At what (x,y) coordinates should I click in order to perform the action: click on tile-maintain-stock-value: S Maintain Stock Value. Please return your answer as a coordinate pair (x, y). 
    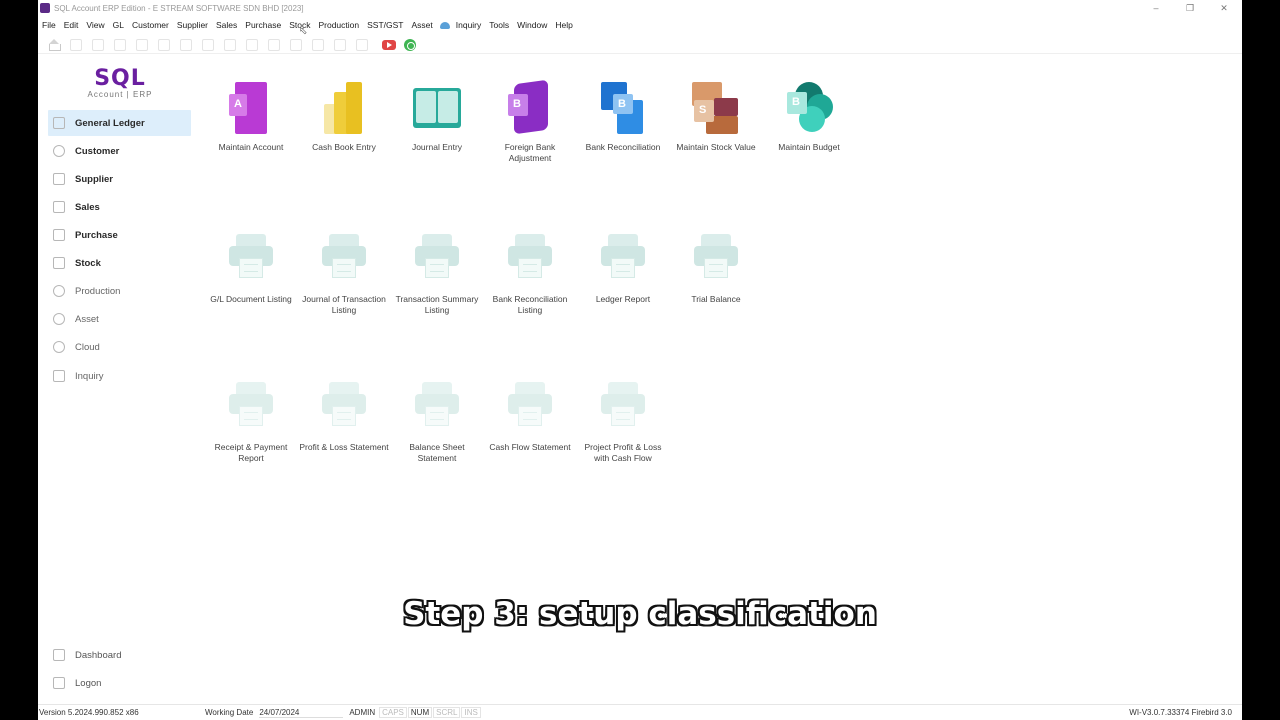
    Looking at the image, I should click on (716, 116).